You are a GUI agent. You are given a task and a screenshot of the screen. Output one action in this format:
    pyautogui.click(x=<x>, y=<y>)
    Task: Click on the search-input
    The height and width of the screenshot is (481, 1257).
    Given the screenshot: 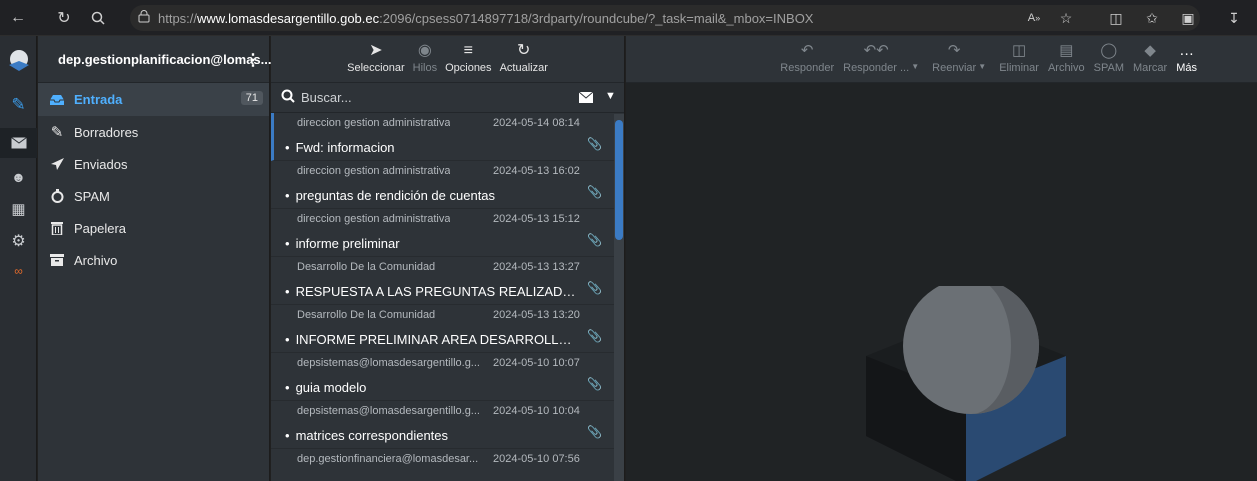 What is the action you would take?
    pyautogui.click(x=431, y=97)
    